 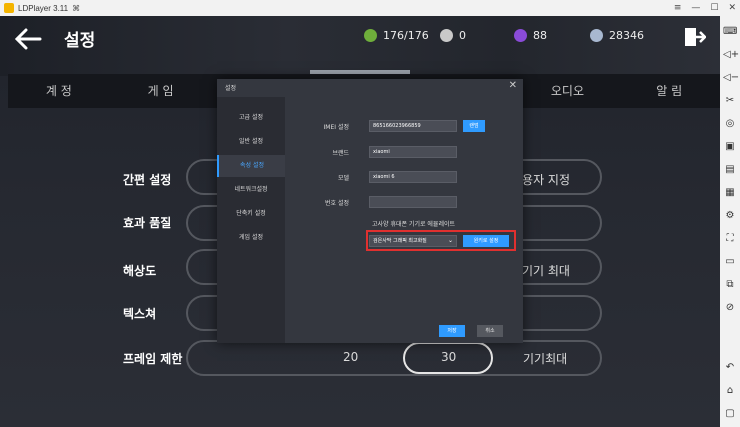 What do you see at coordinates (730, 262) in the screenshot?
I see `shake-icon: ▭` at bounding box center [730, 262].